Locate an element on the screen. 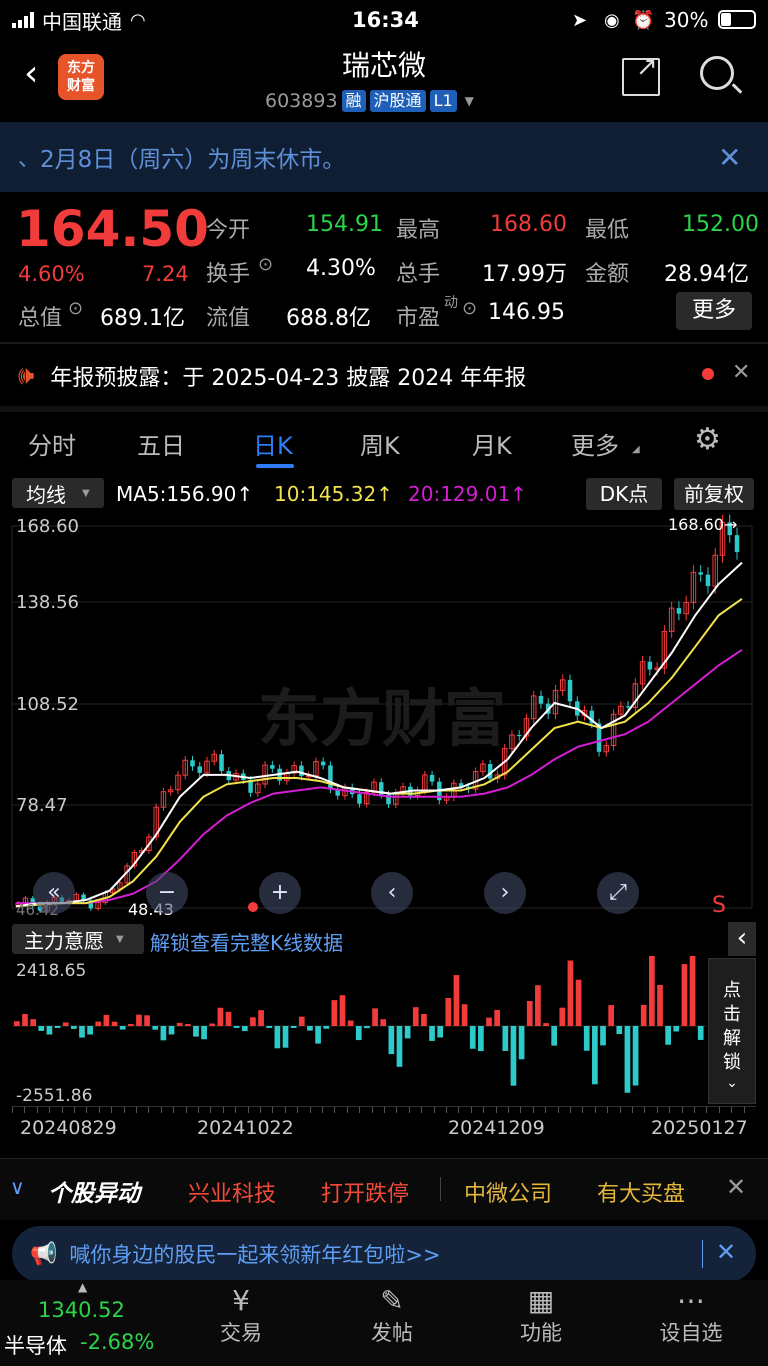 Image resolution: width=768 pixels, height=1366 pixels. amount-value: 28.94亿 is located at coordinates (706, 274).